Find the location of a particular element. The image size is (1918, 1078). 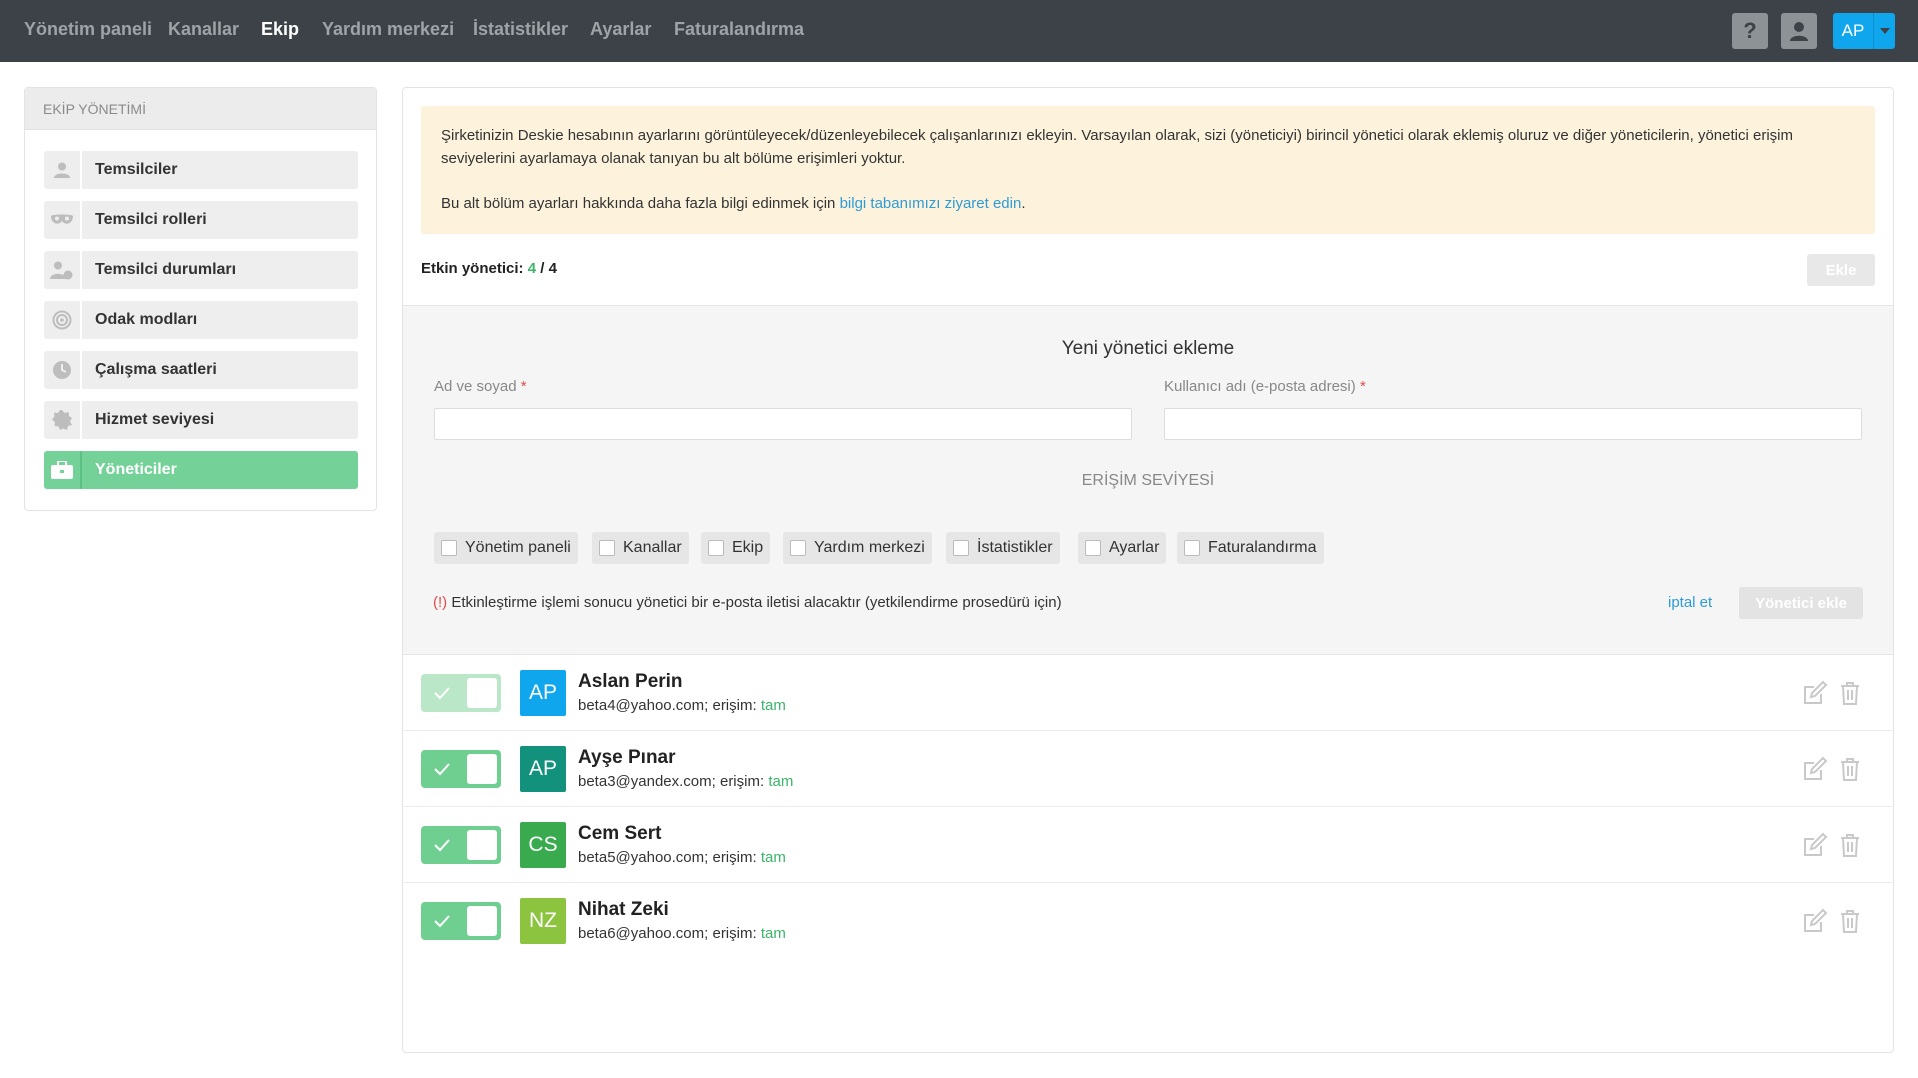

checkbox-label: Faturalandırma is located at coordinates (1262, 547).